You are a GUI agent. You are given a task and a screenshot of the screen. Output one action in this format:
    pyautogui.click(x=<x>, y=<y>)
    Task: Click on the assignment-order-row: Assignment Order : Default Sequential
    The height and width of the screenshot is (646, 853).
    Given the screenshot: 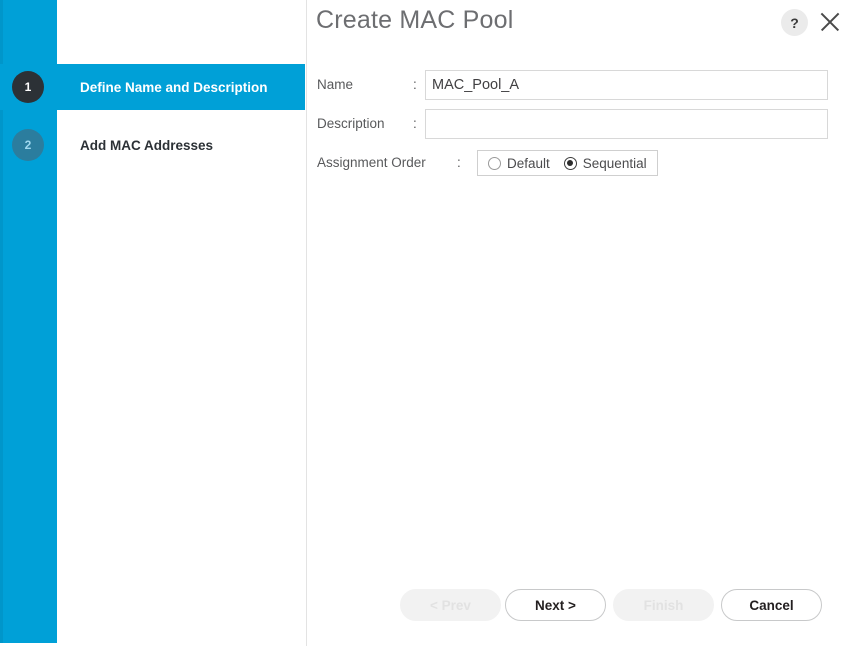 What is the action you would take?
    pyautogui.click(x=572, y=163)
    